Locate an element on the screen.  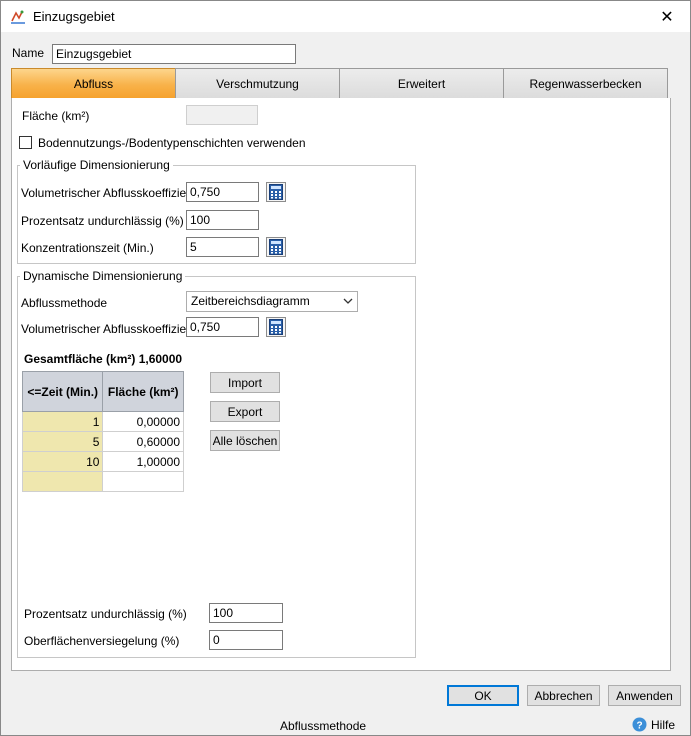
konzentrationszeit-label: Konzentrationszeit (Min.) is located at coordinates (87, 248).